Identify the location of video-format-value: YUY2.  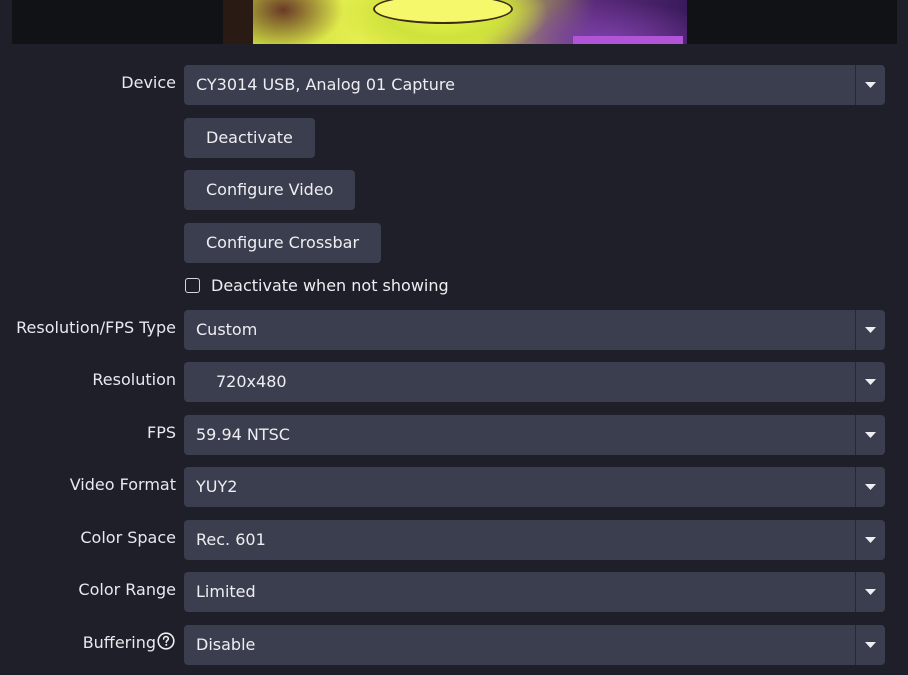
(217, 486).